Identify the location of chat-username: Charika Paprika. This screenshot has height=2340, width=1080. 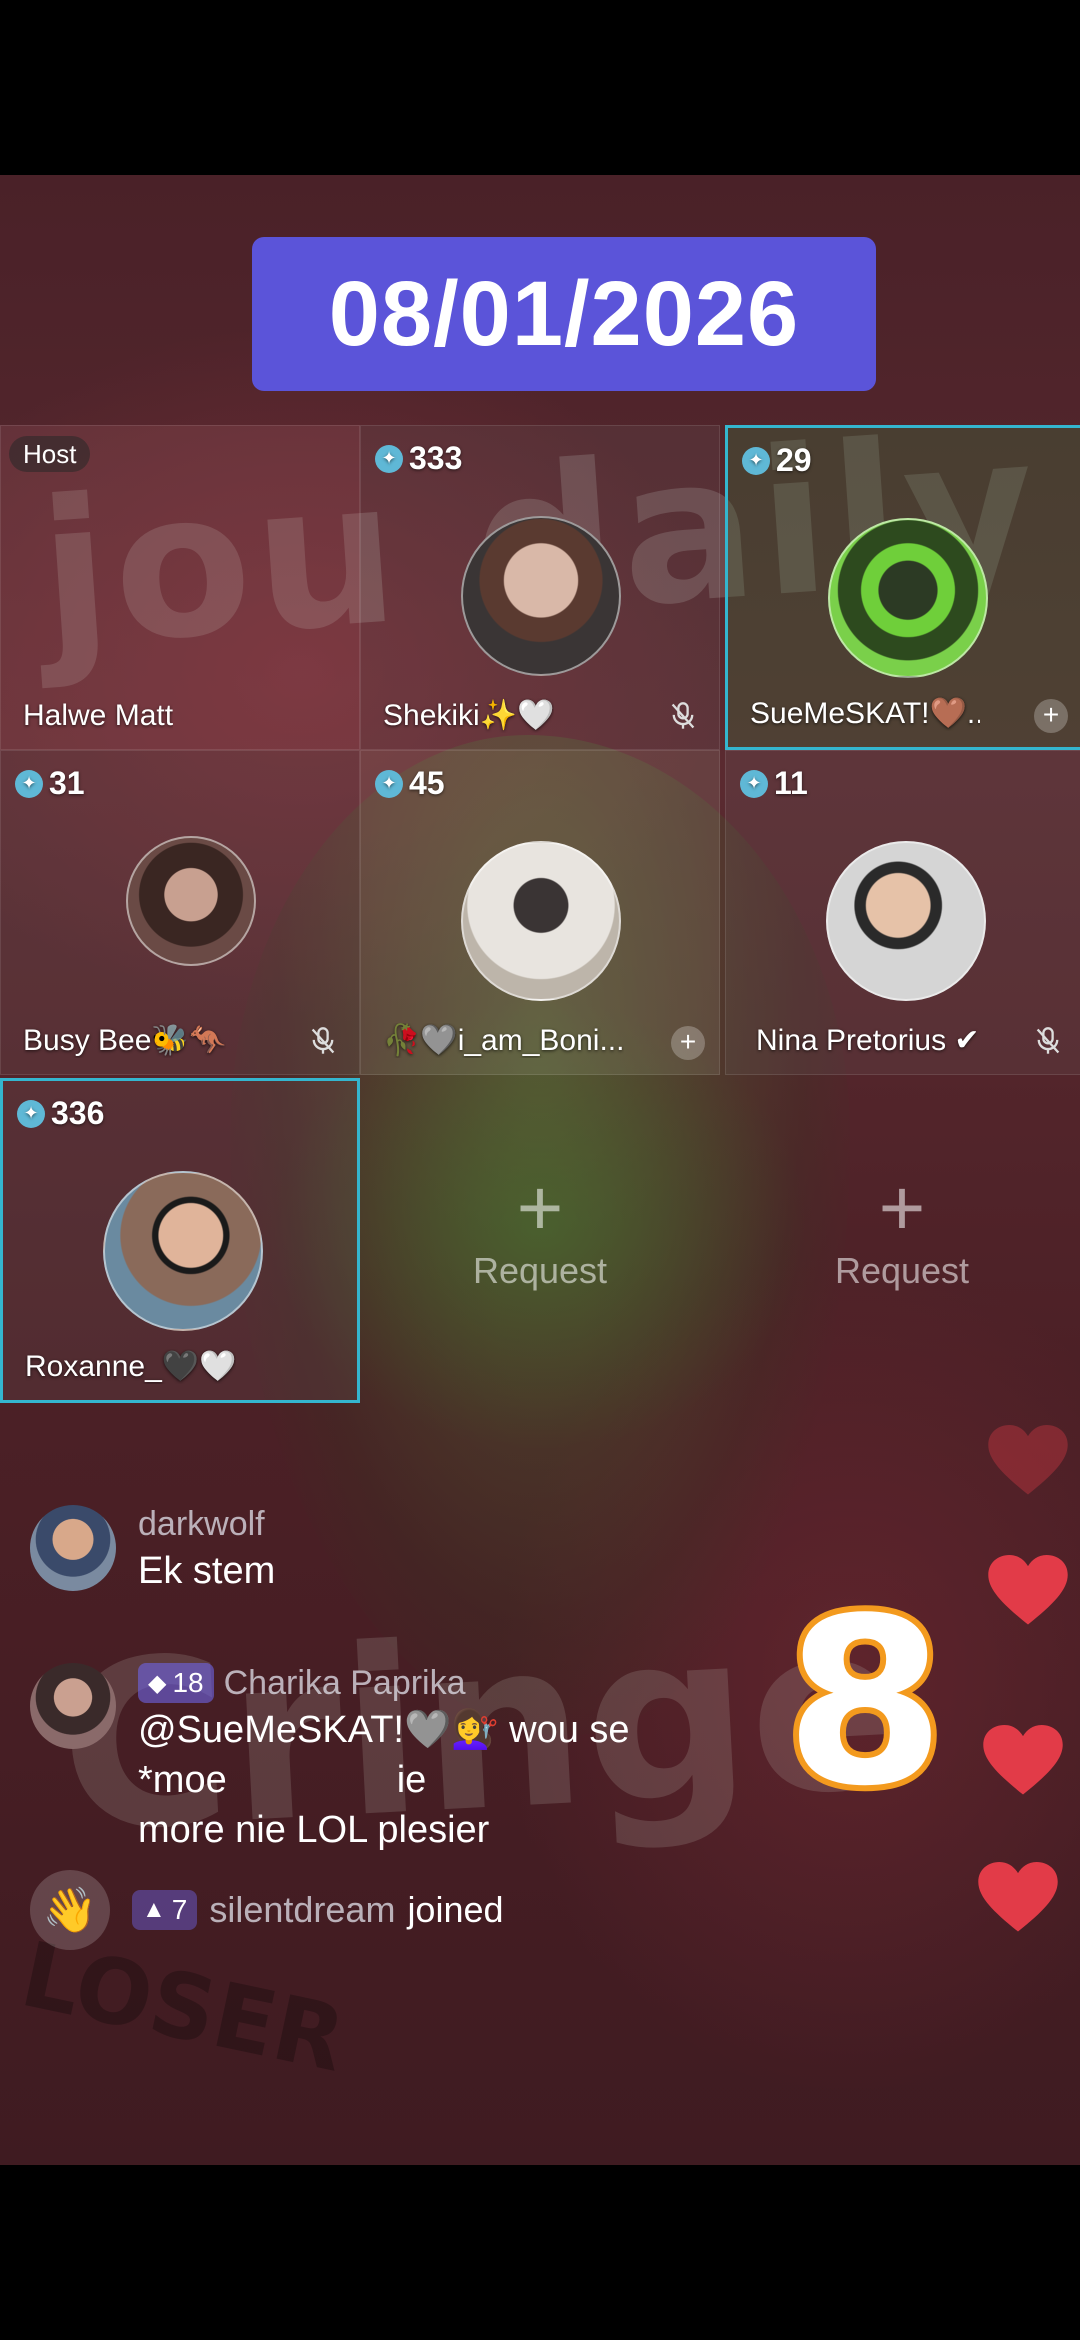
(345, 1683).